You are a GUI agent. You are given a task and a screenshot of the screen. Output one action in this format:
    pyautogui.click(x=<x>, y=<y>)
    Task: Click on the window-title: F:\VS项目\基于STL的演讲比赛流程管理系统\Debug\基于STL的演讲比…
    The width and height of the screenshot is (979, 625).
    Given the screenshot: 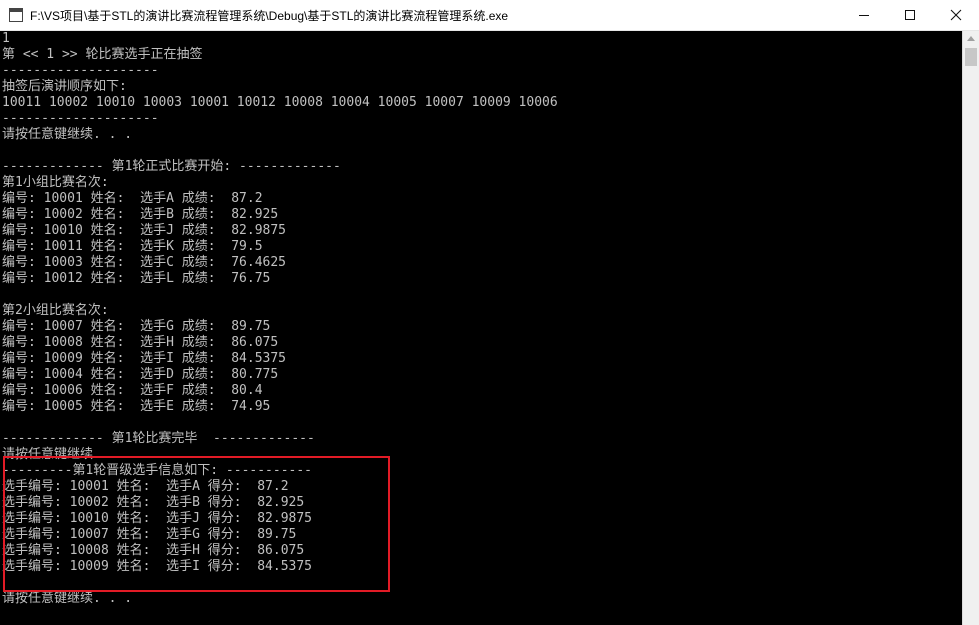 What is the action you would take?
    pyautogui.click(x=269, y=16)
    